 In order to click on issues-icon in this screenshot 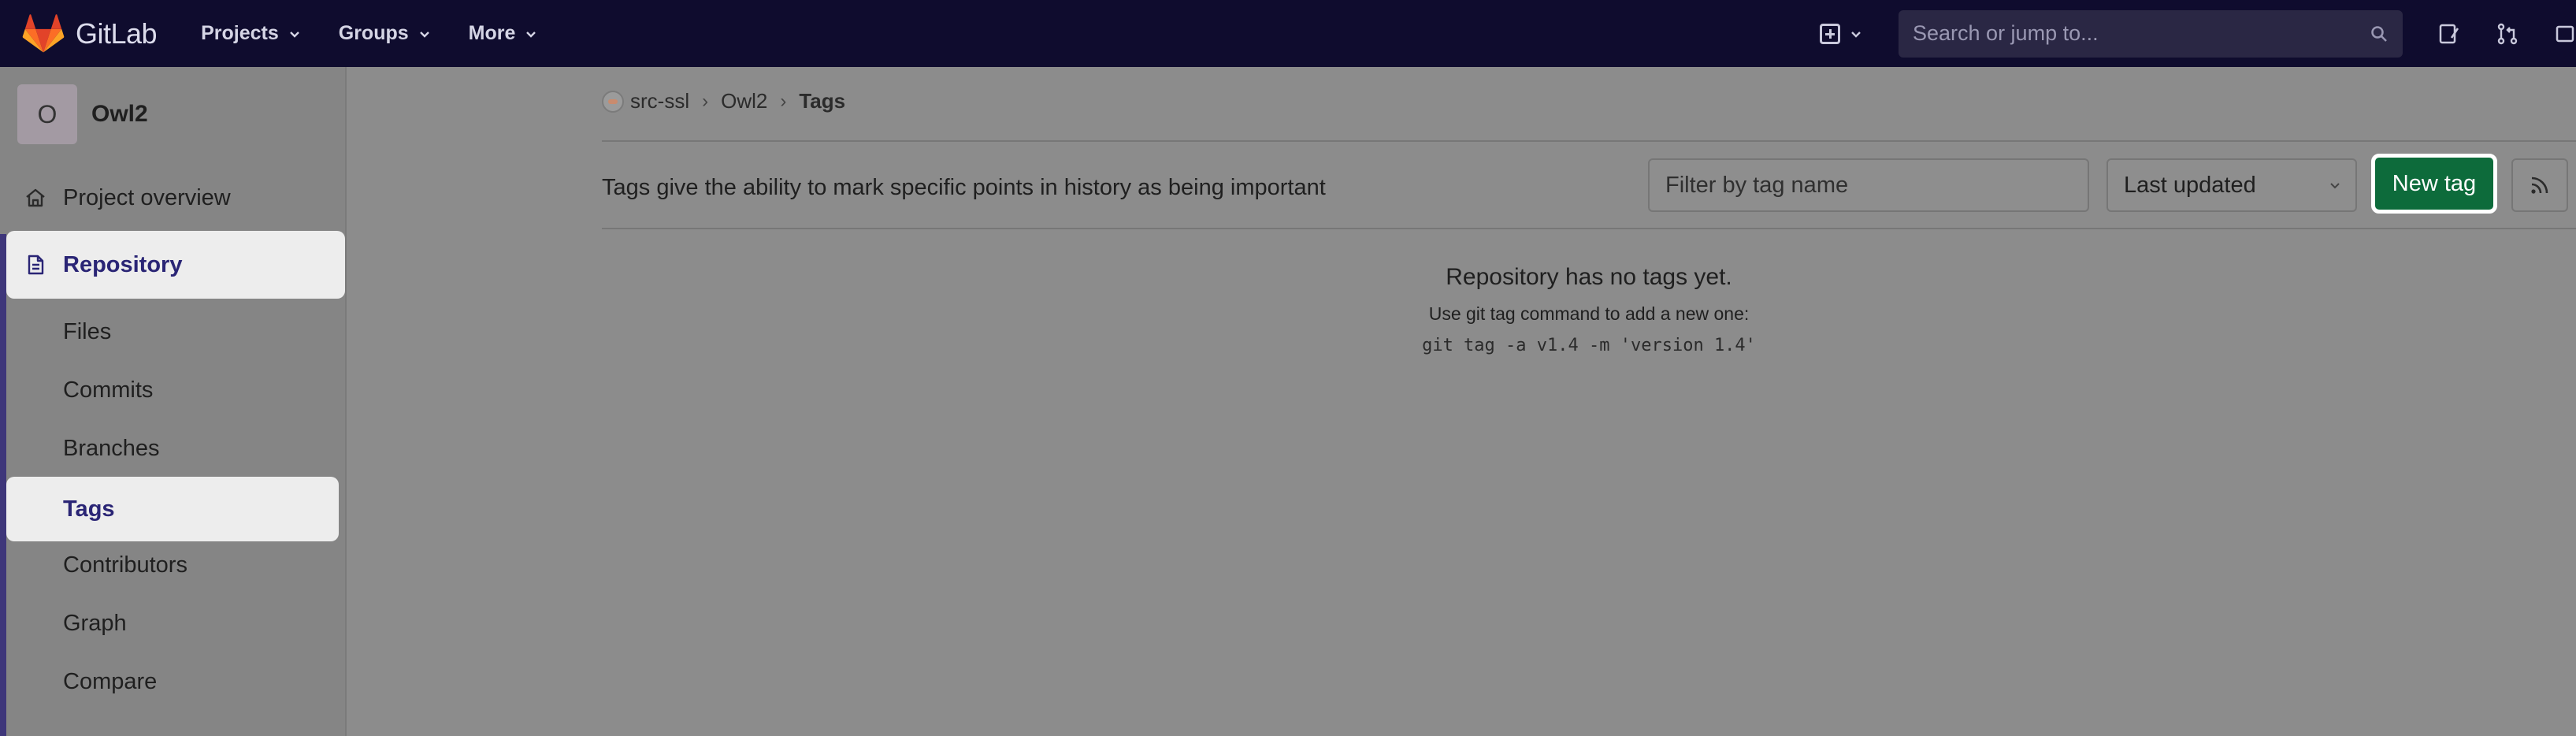, I will do `click(2449, 34)`.